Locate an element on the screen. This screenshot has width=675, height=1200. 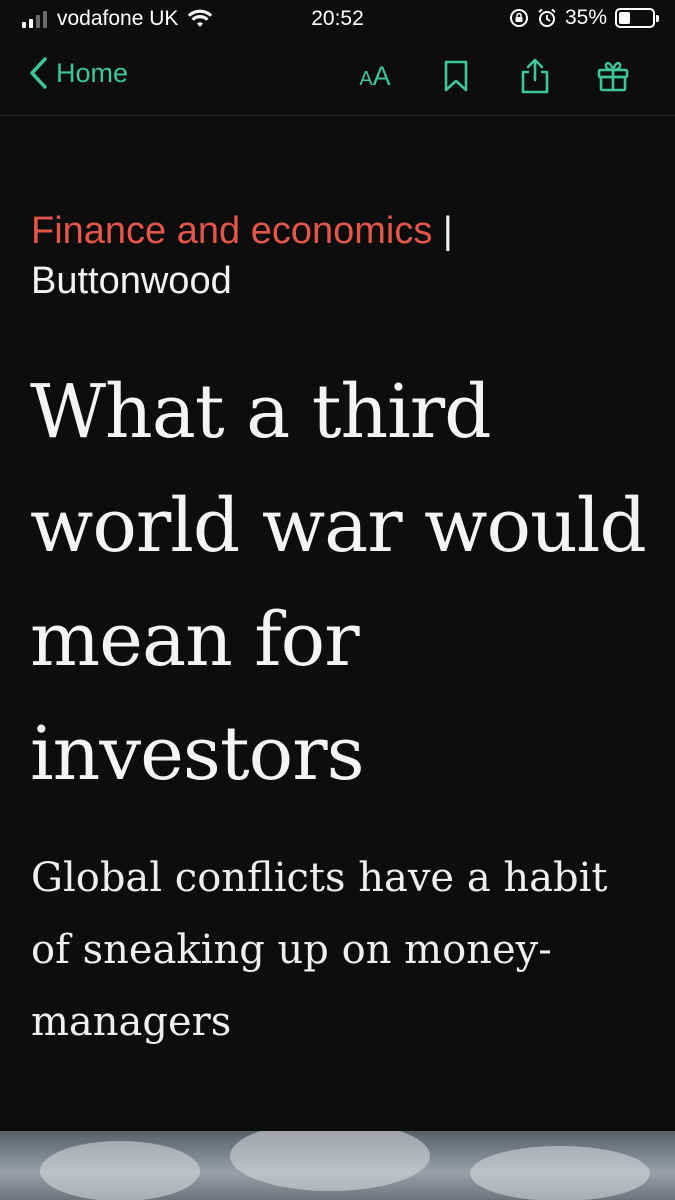
bookmark-icon is located at coordinates (456, 76).